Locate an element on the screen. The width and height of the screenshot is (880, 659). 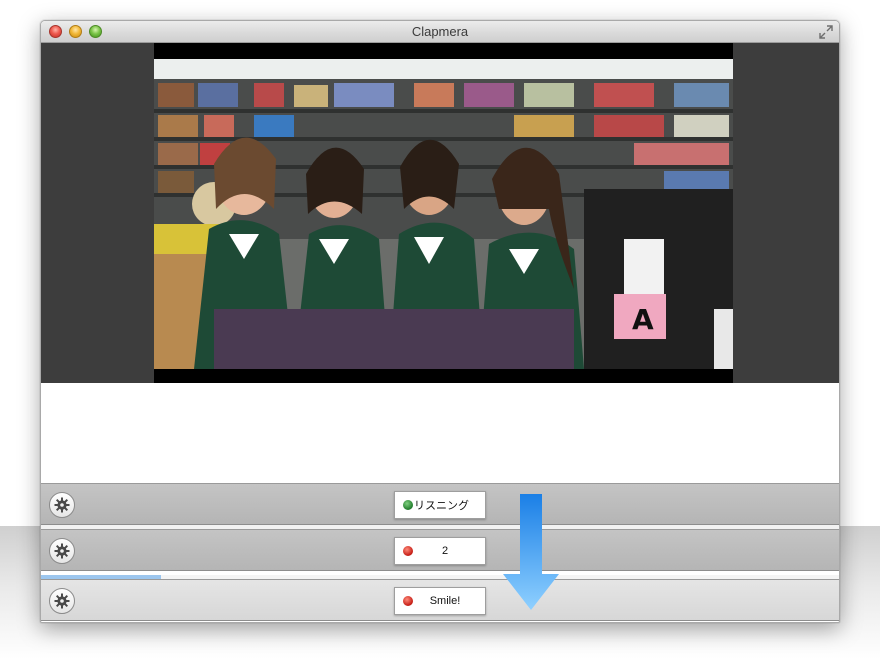
smile-button: Smile! is located at coordinates (440, 601).